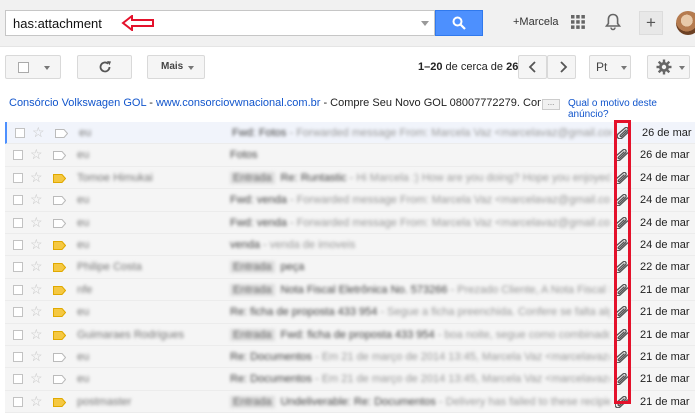 Image resolution: width=695 pixels, height=413 pixels. I want to click on message-sender: Guimaraes Rodrigues, so click(130, 334).